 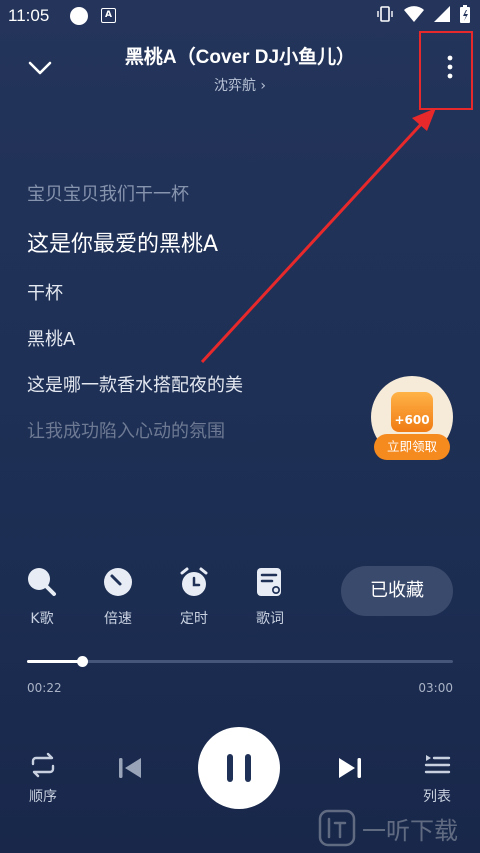 I want to click on total-time: 03:00, so click(x=435, y=688).